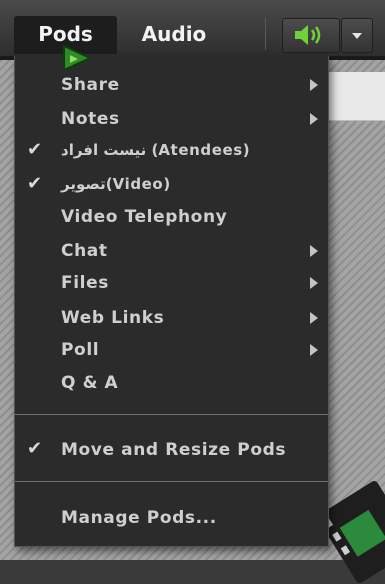  What do you see at coordinates (84, 251) in the screenshot?
I see `menu-item-label: Chat` at bounding box center [84, 251].